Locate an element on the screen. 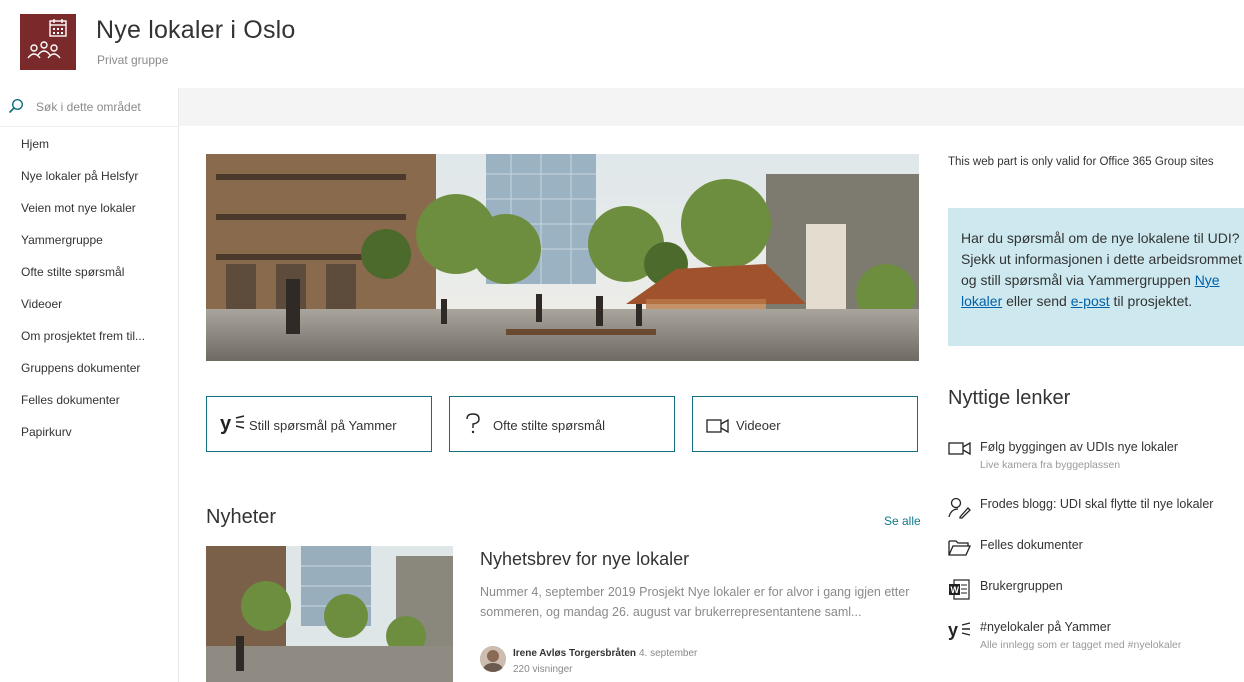  person-photo is located at coordinates (493, 659).